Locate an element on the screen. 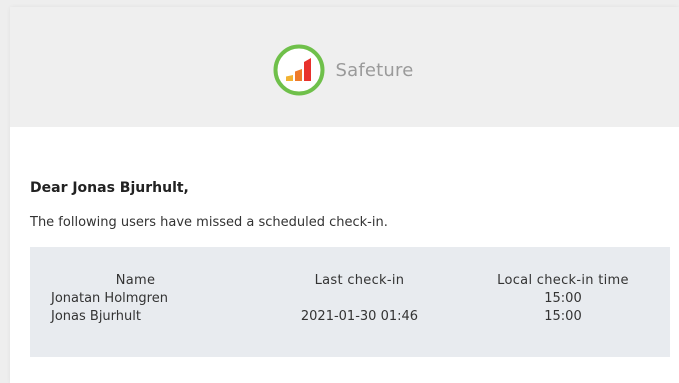 Image resolution: width=679 pixels, height=383 pixels. cell-name: Jonatan Holmgren is located at coordinates (109, 298).